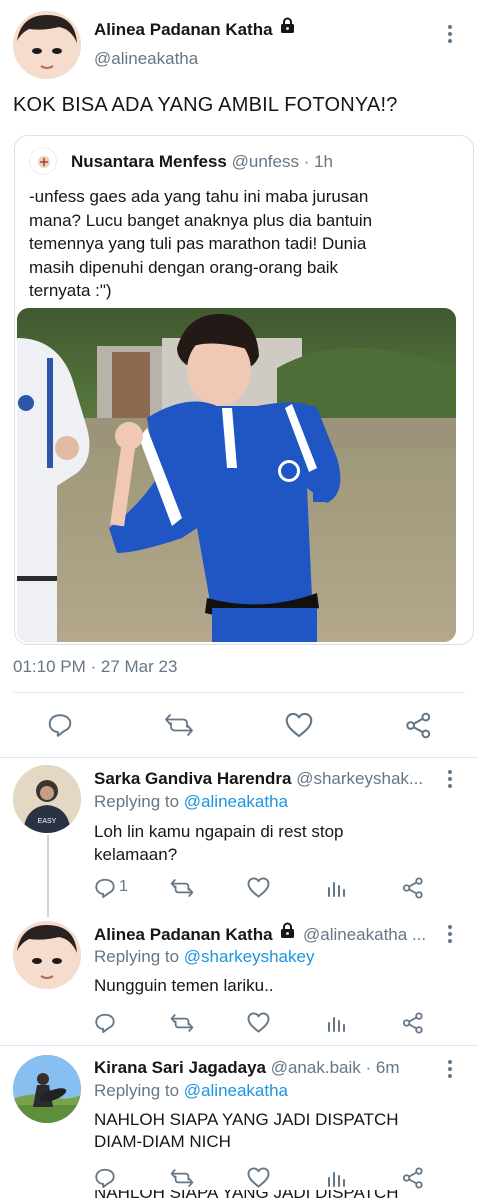 This screenshot has height=1200, width=478. Describe the element at coordinates (47, 821) in the screenshot. I see `svg-text: EASY` at that location.